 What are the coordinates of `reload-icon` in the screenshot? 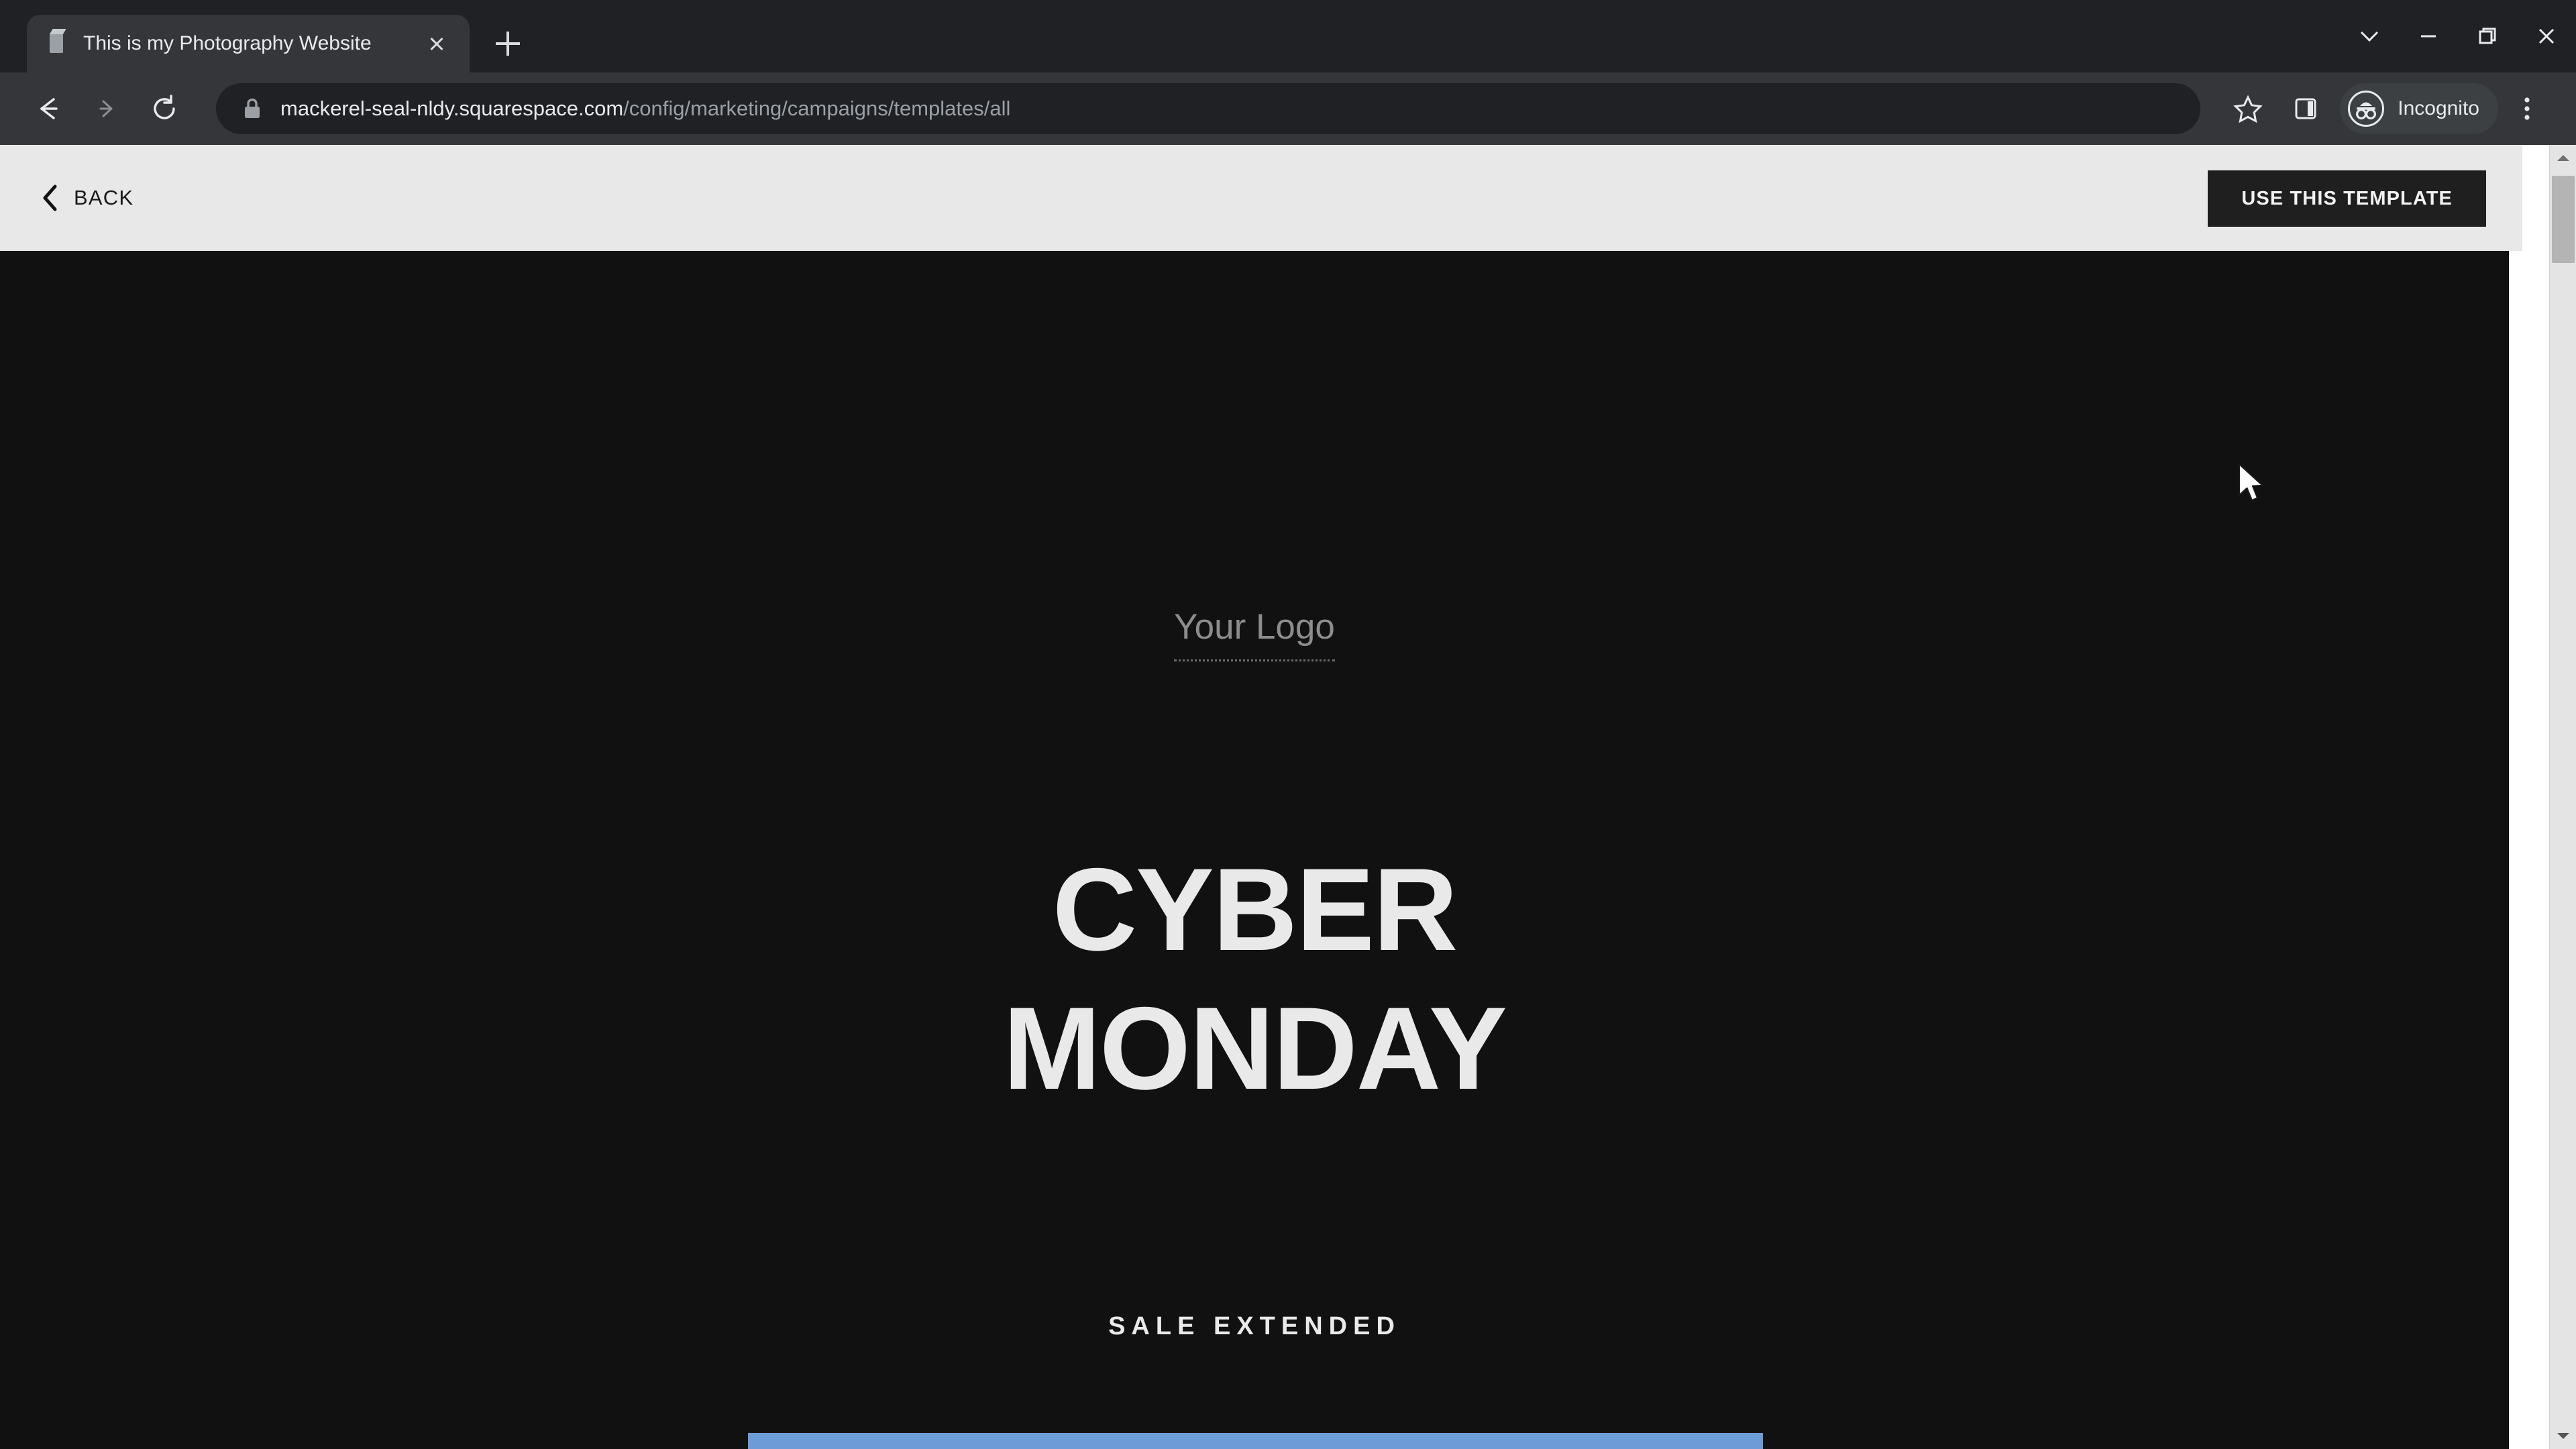 It's located at (164, 109).